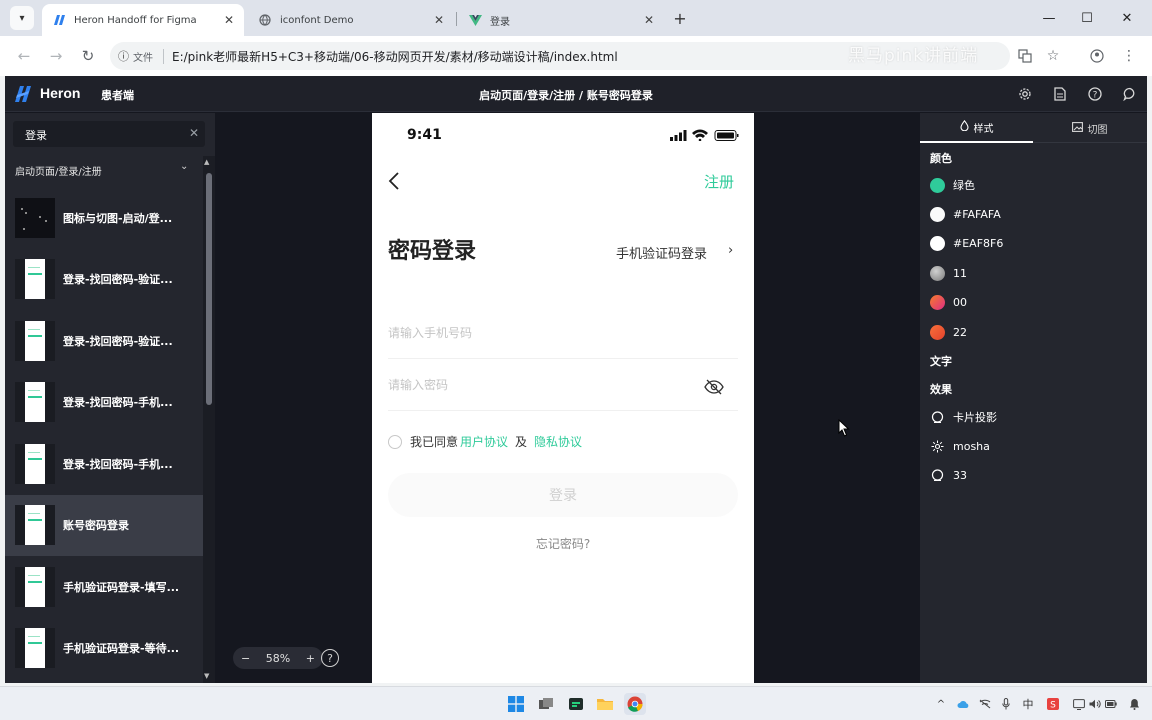  I want to click on back-arrow-icon: ←, so click(24, 56).